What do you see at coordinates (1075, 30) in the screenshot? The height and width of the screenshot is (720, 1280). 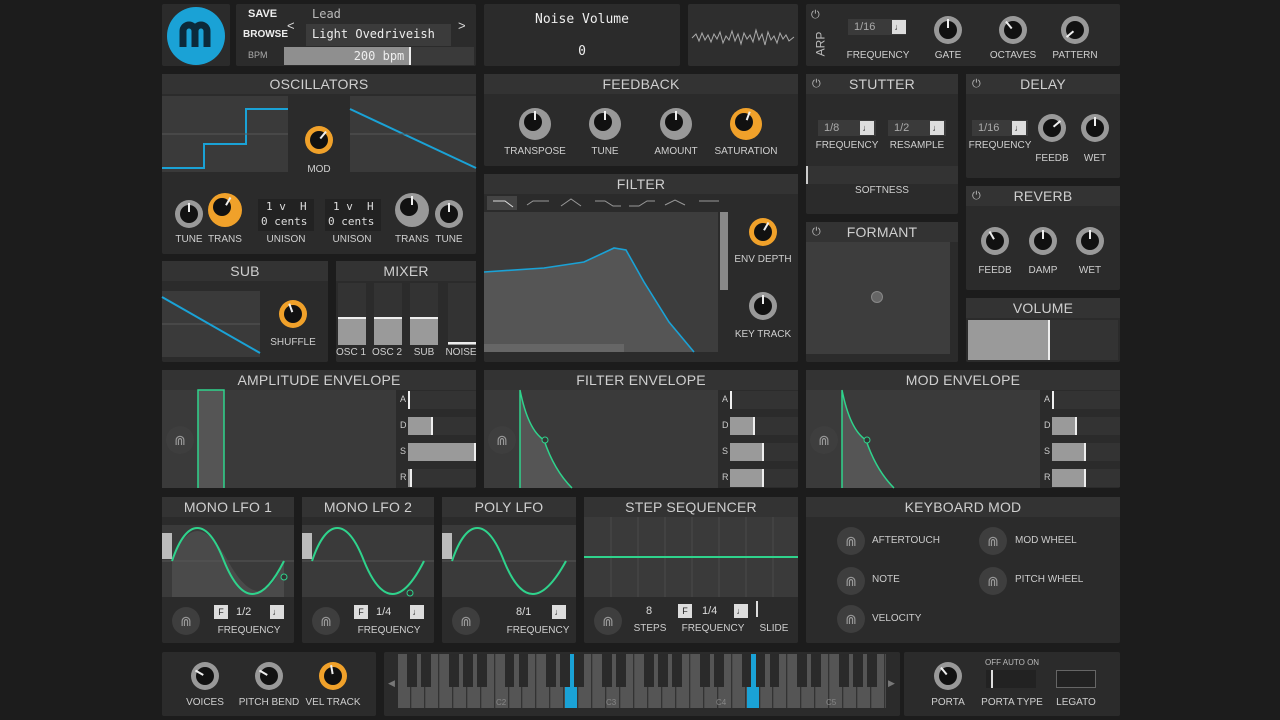 I see `arp-pattern-knob` at bounding box center [1075, 30].